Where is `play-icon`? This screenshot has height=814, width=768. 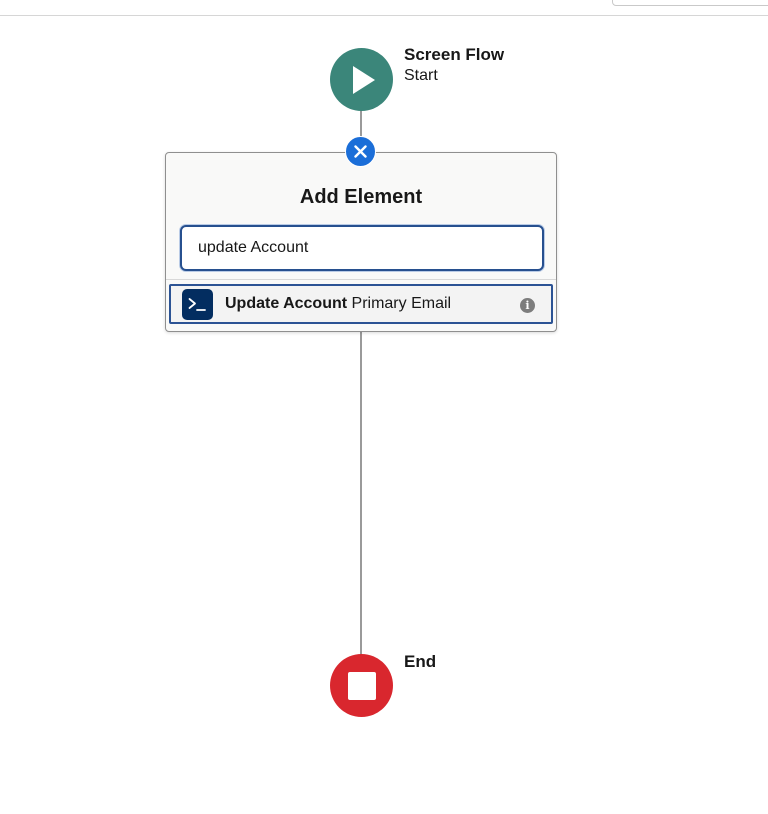
play-icon is located at coordinates (363, 79).